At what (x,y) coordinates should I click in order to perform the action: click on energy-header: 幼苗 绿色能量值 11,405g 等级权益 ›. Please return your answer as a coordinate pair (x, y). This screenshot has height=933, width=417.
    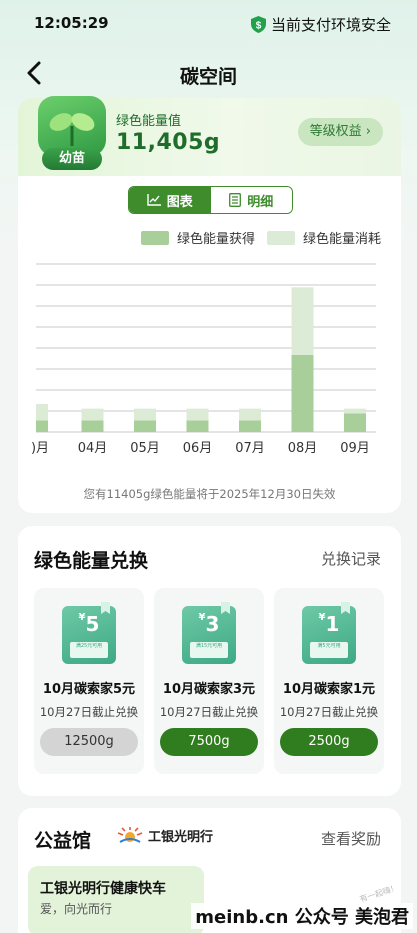
    Looking at the image, I should click on (209, 136).